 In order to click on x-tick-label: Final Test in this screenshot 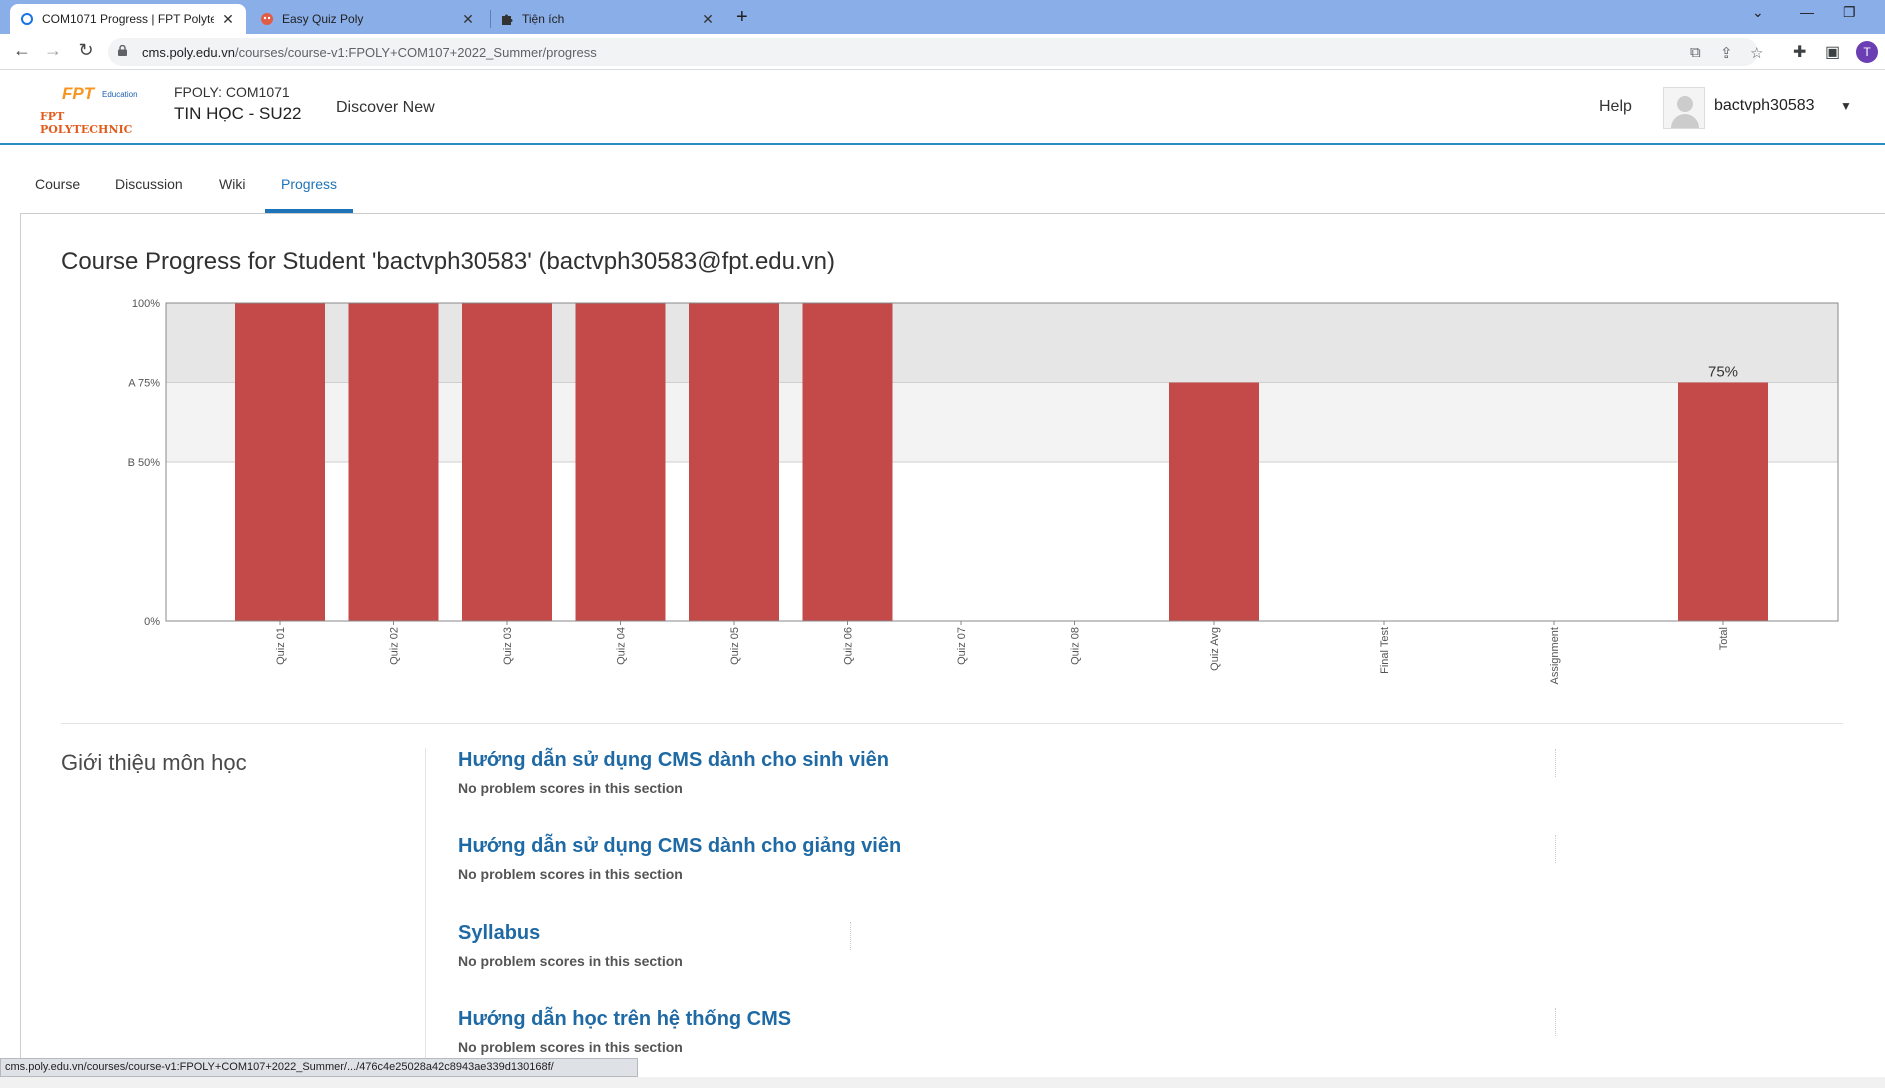, I will do `click(1385, 650)`.